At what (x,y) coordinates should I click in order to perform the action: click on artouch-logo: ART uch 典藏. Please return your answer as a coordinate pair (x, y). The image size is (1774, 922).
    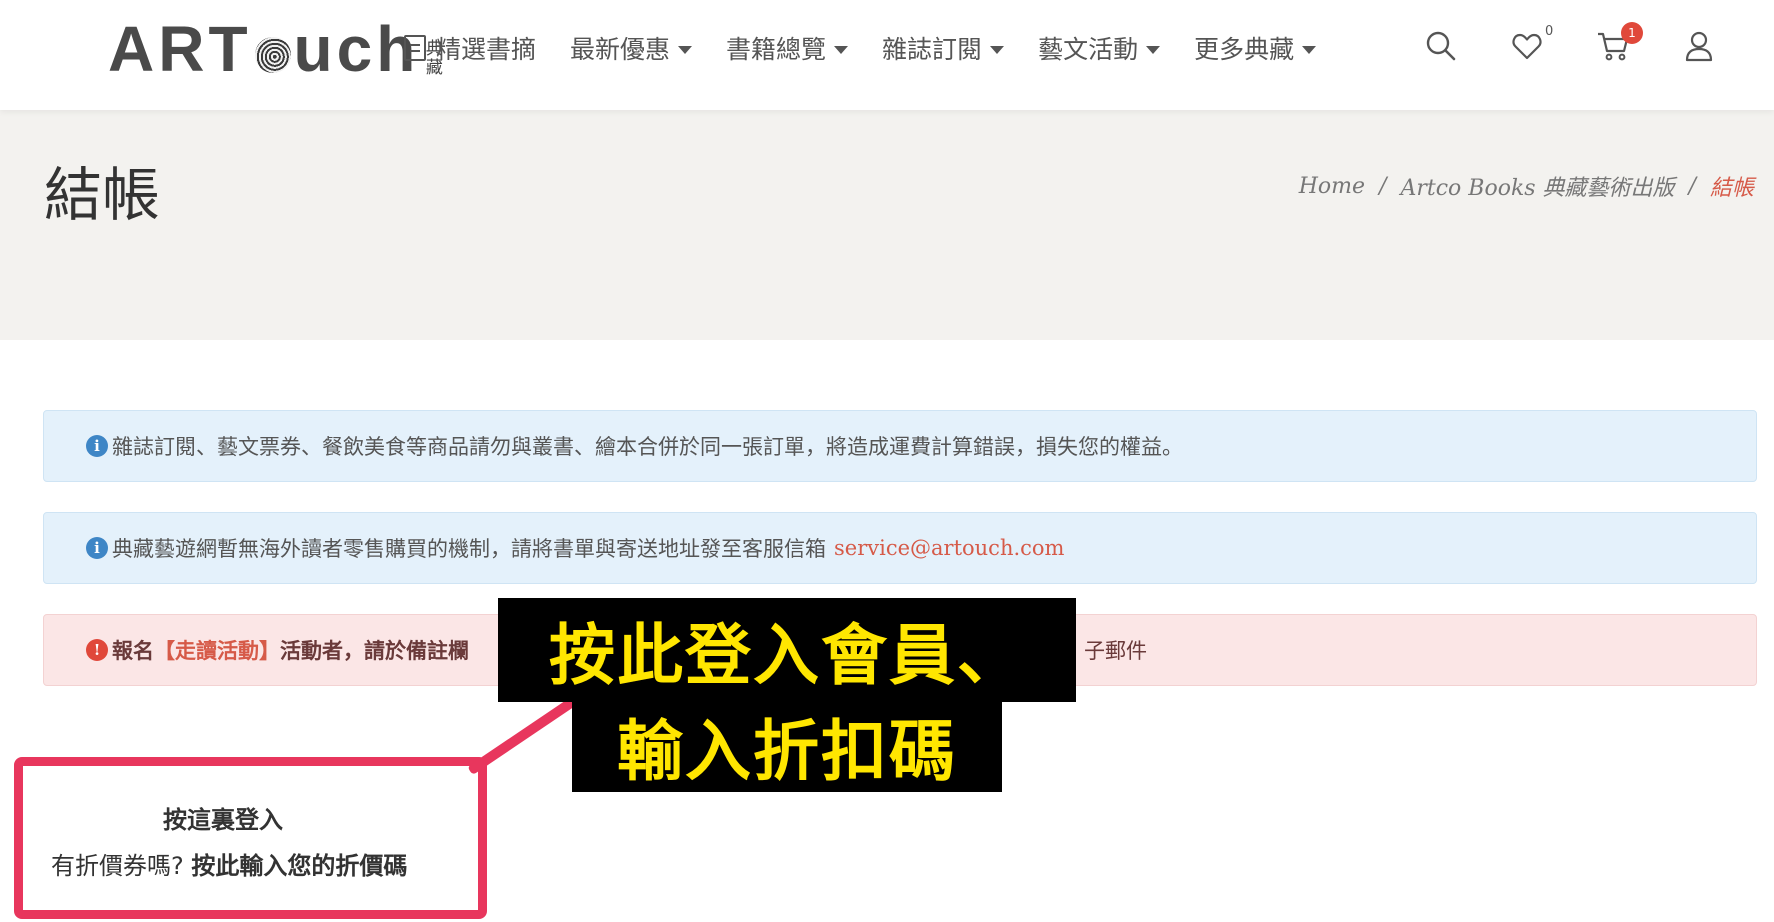
    Looking at the image, I should click on (276, 49).